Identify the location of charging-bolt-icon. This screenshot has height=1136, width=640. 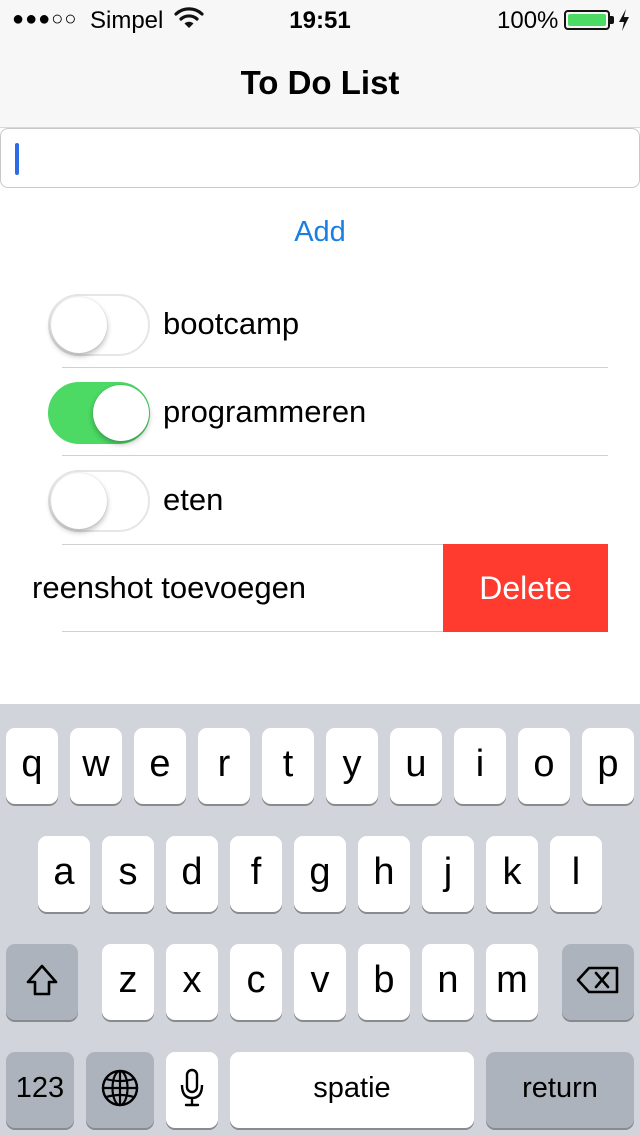
(624, 20).